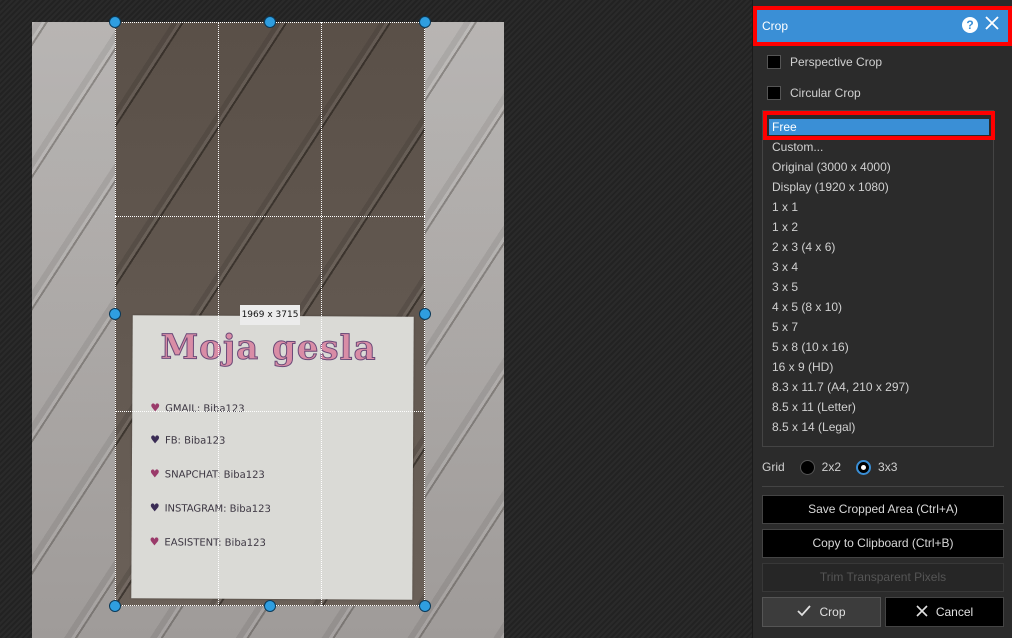  Describe the element at coordinates (879, 427) in the screenshot. I see `ratio-item-legal: 8.5 x 14 (Legal)` at that location.